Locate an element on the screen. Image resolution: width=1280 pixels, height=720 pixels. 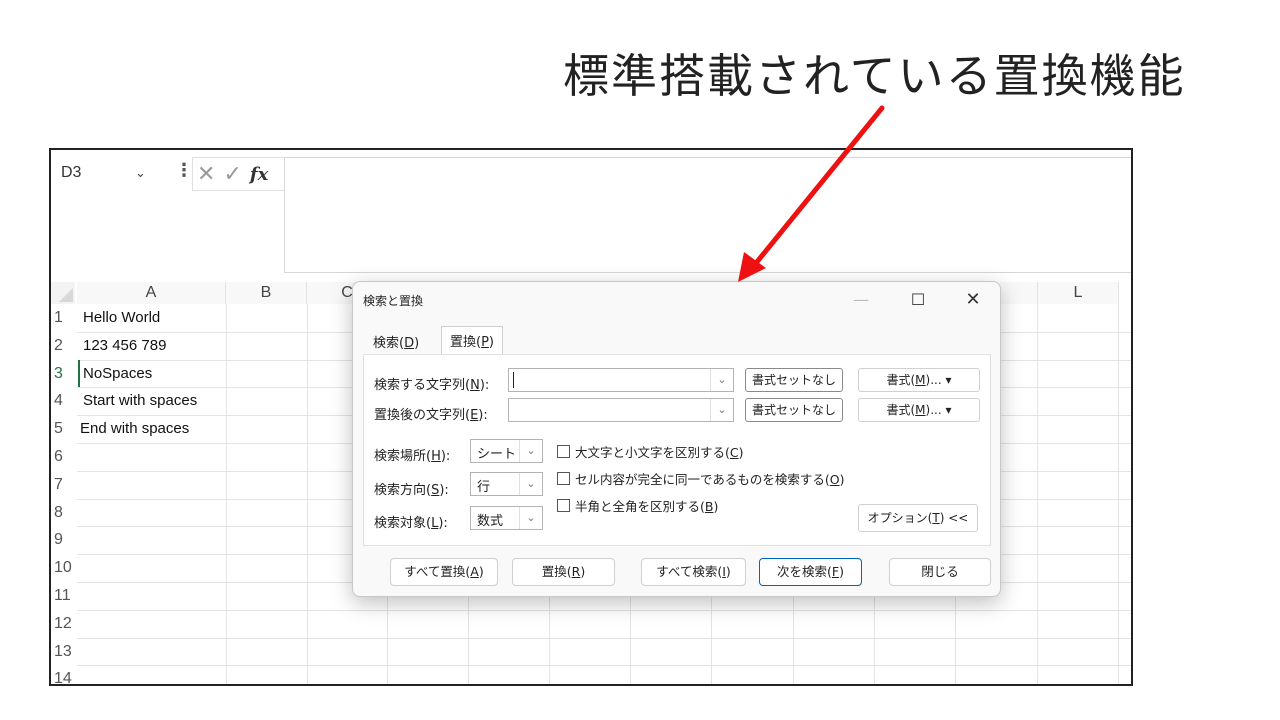
replace-all-button: すべて置換(A) is located at coordinates (444, 572).